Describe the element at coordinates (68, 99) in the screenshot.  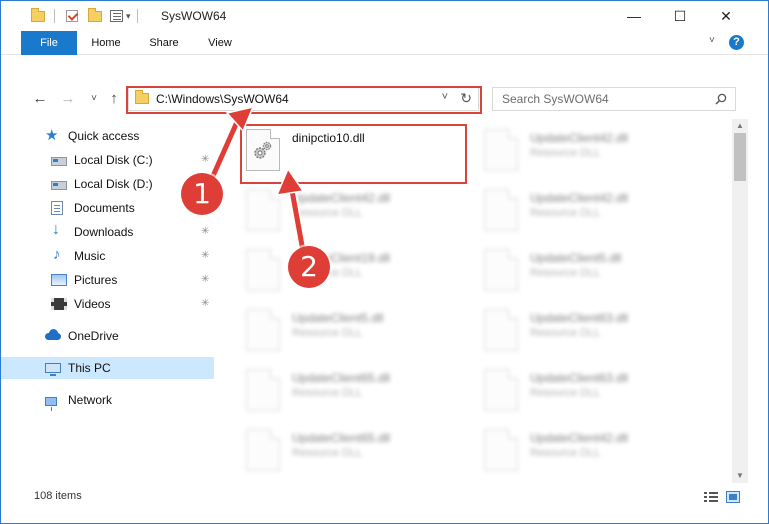
I see `forward-arrow-icon: →` at that location.